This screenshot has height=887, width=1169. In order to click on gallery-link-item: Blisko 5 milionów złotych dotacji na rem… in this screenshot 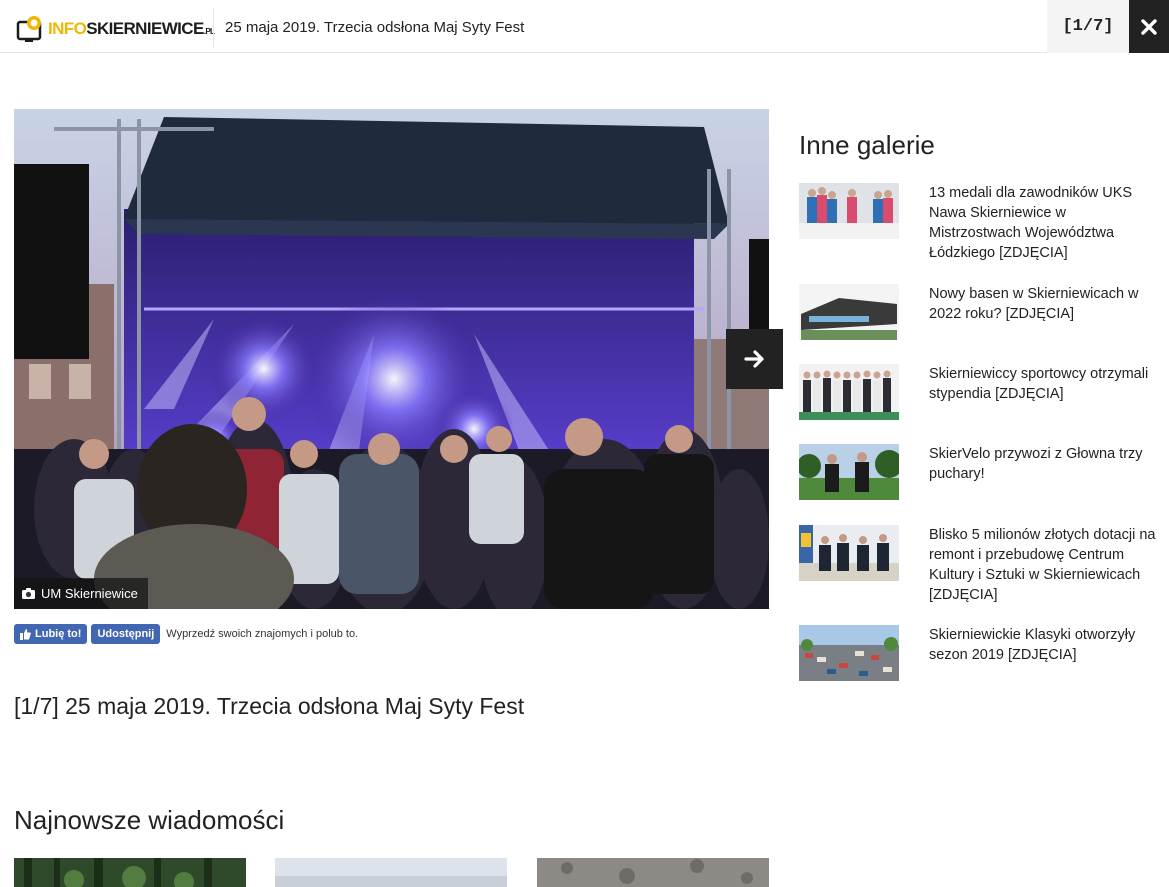, I will do `click(979, 565)`.